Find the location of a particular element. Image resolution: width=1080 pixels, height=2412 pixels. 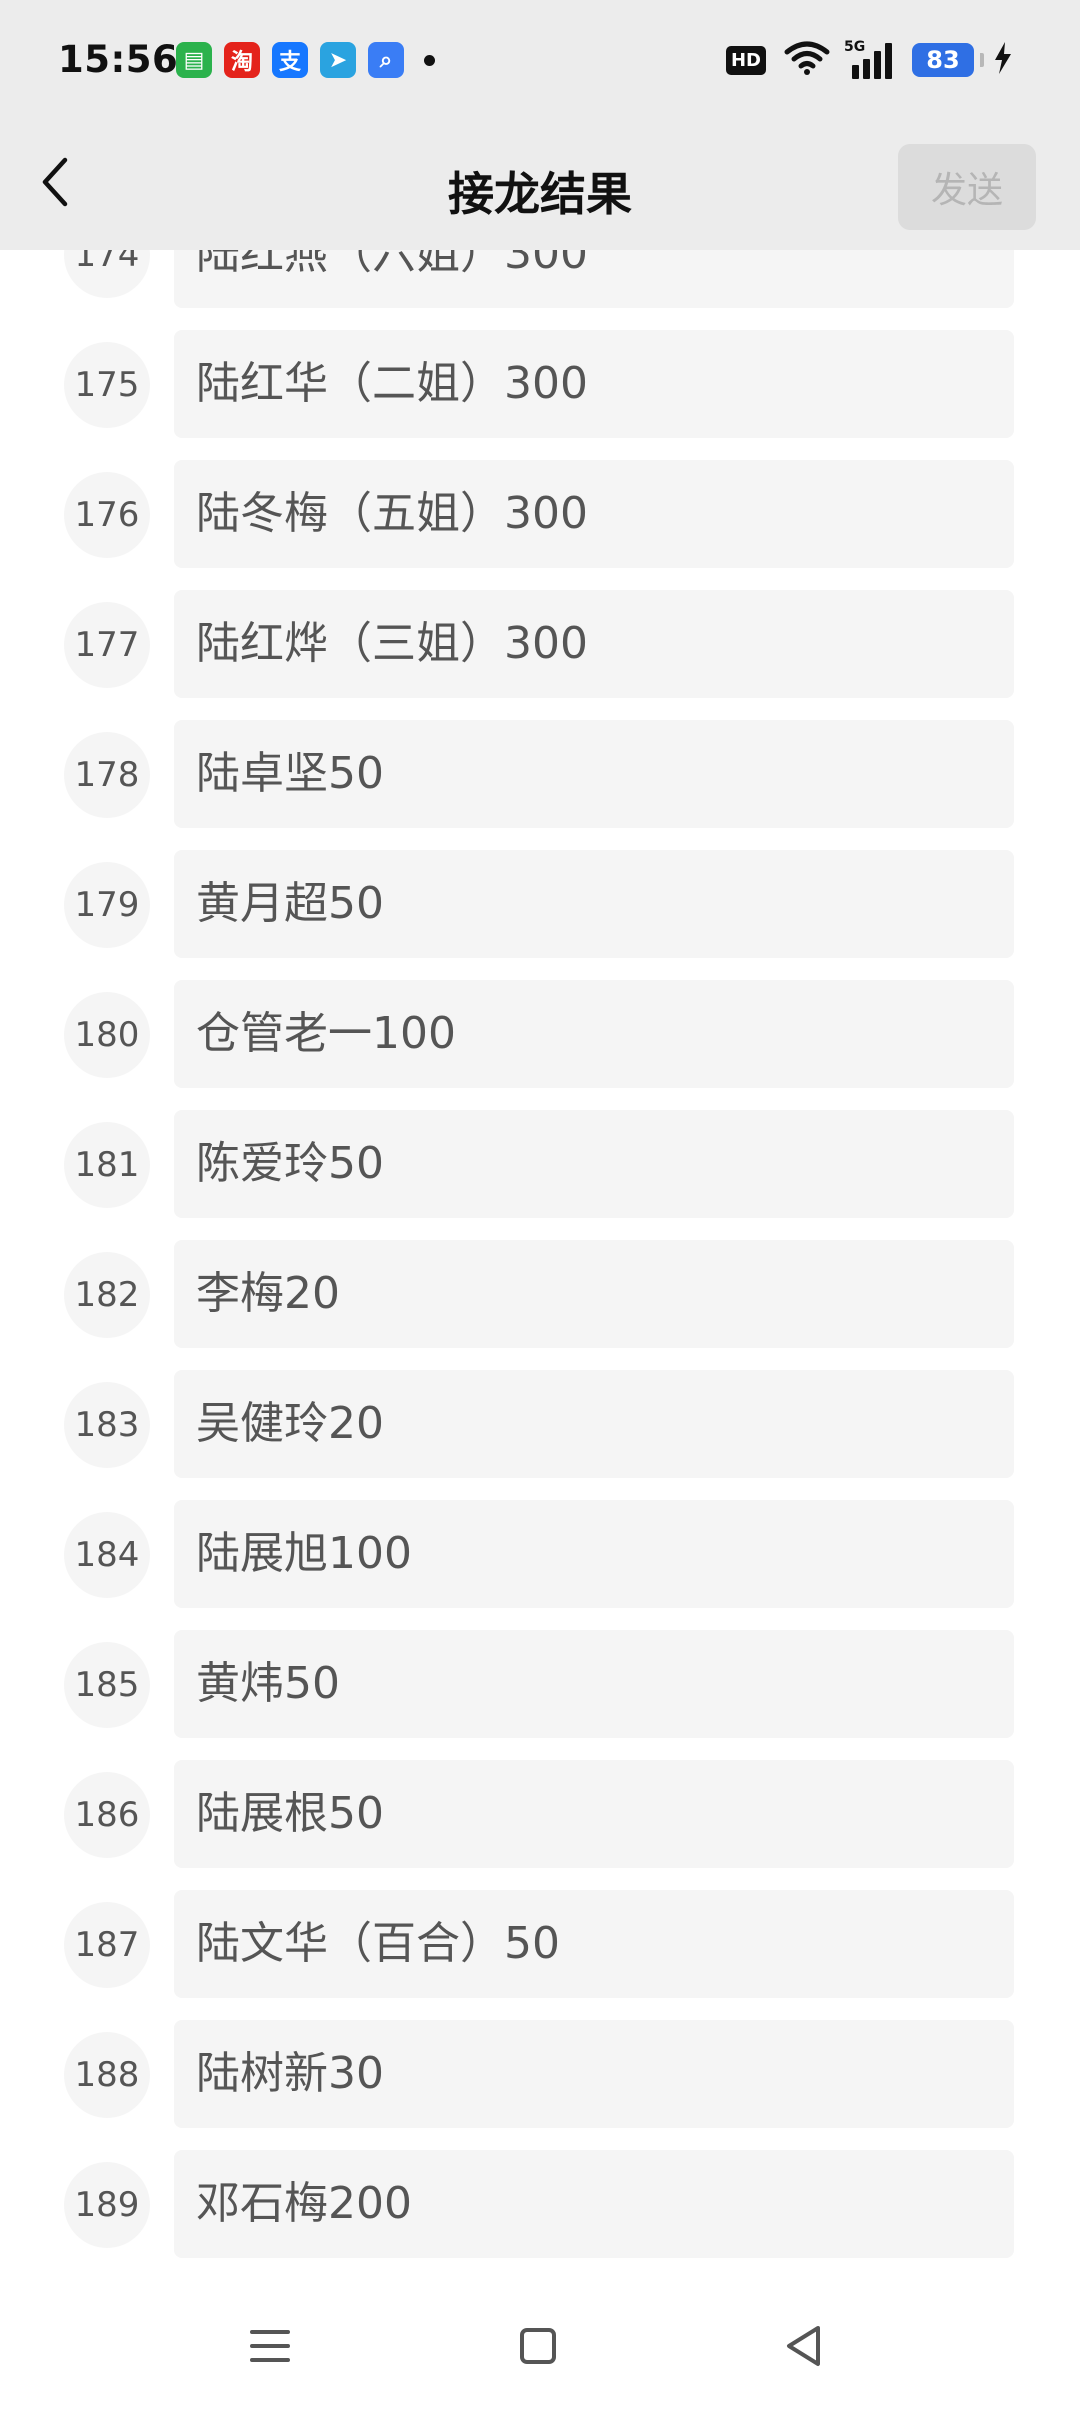

entry-number: 184 is located at coordinates (107, 1555).